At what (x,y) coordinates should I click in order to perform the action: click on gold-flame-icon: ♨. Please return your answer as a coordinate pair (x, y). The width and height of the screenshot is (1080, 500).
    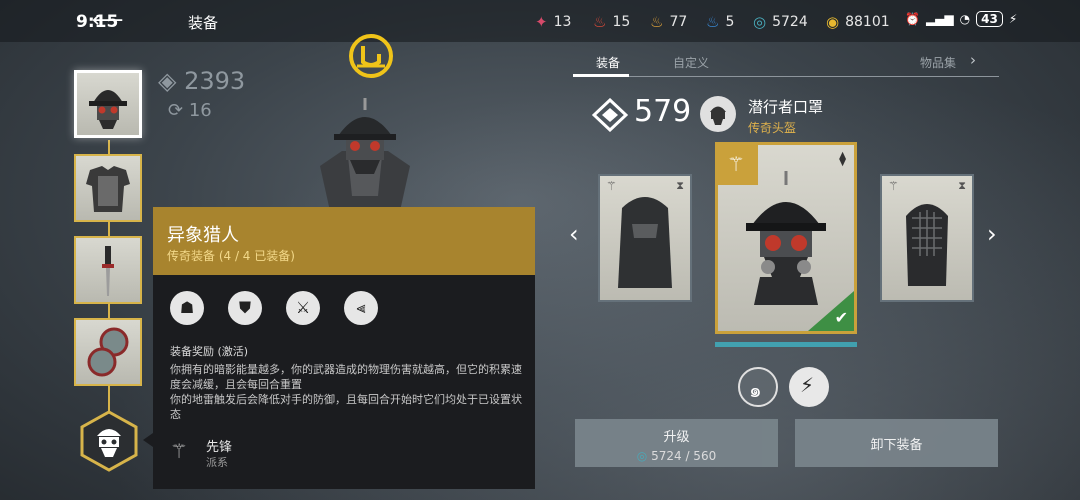
    Looking at the image, I should click on (657, 22).